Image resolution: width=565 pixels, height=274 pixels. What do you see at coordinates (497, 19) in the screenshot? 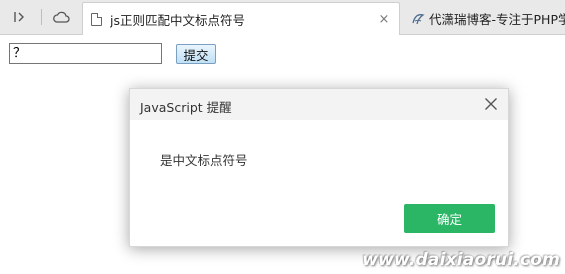
I see `tab-title: 代潇瑞博客-专注于PHP学` at bounding box center [497, 19].